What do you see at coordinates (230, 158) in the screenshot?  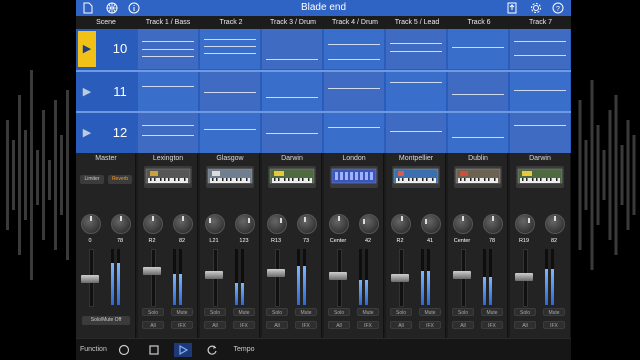 I see `channel-name: Glasgow` at bounding box center [230, 158].